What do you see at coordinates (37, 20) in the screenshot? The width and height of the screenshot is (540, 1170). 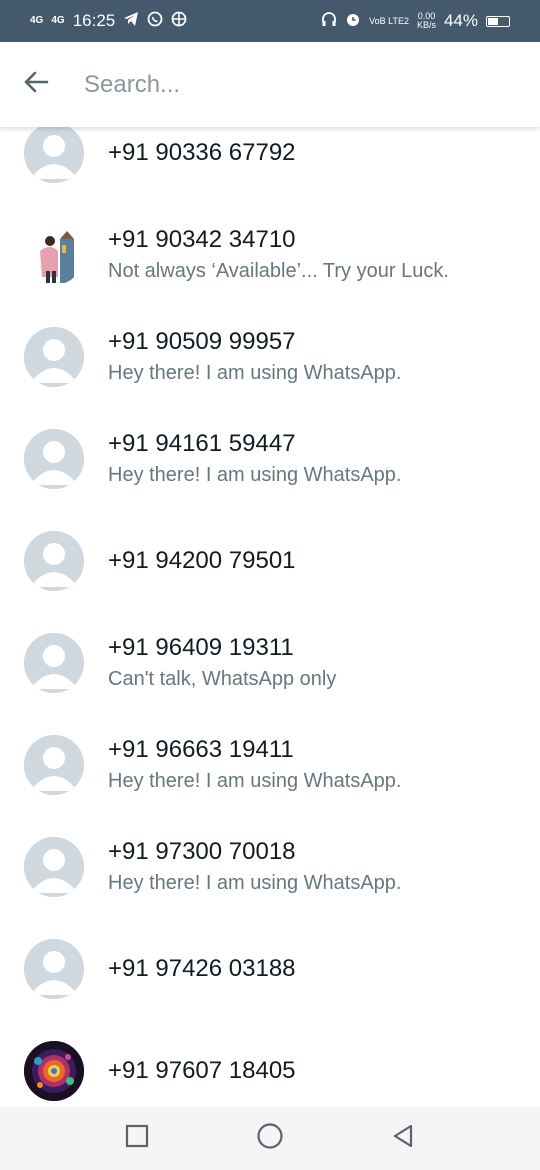 I see `network-indicator-1: 4G` at bounding box center [37, 20].